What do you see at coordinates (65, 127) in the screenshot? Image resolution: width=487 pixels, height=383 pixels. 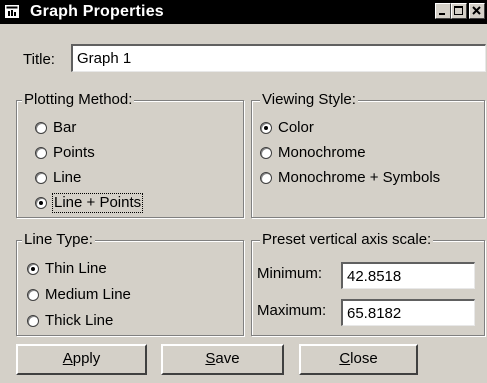 I see `radio-bar-label: Bar` at bounding box center [65, 127].